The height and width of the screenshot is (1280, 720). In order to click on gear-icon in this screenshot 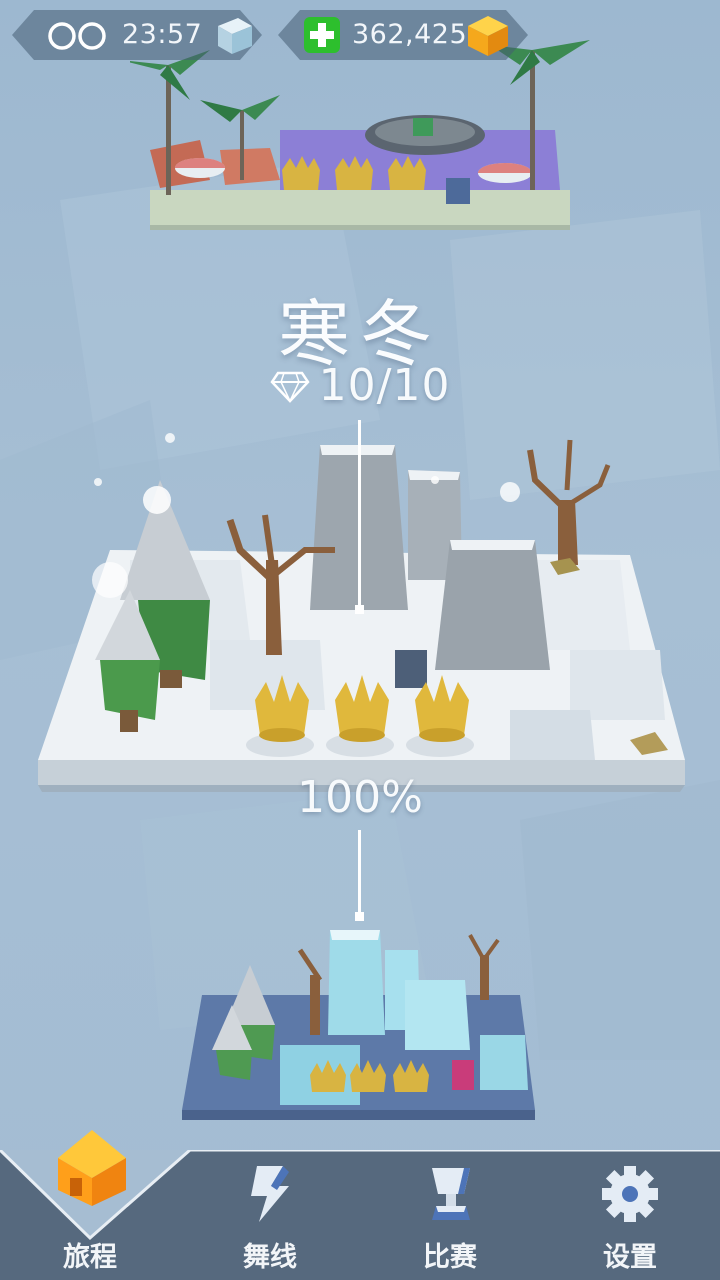, I will do `click(630, 1194)`.